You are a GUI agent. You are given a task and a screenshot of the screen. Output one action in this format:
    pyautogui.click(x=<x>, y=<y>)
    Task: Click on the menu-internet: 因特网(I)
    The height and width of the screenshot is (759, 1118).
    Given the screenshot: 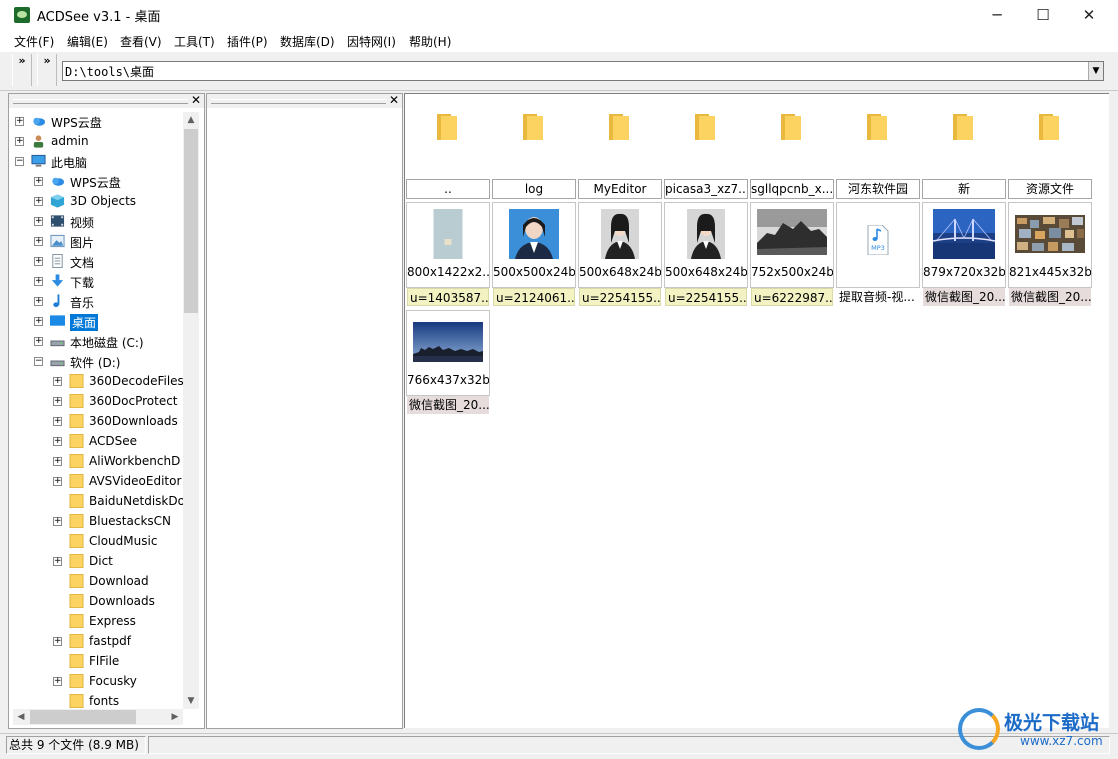 What is the action you would take?
    pyautogui.click(x=371, y=41)
    